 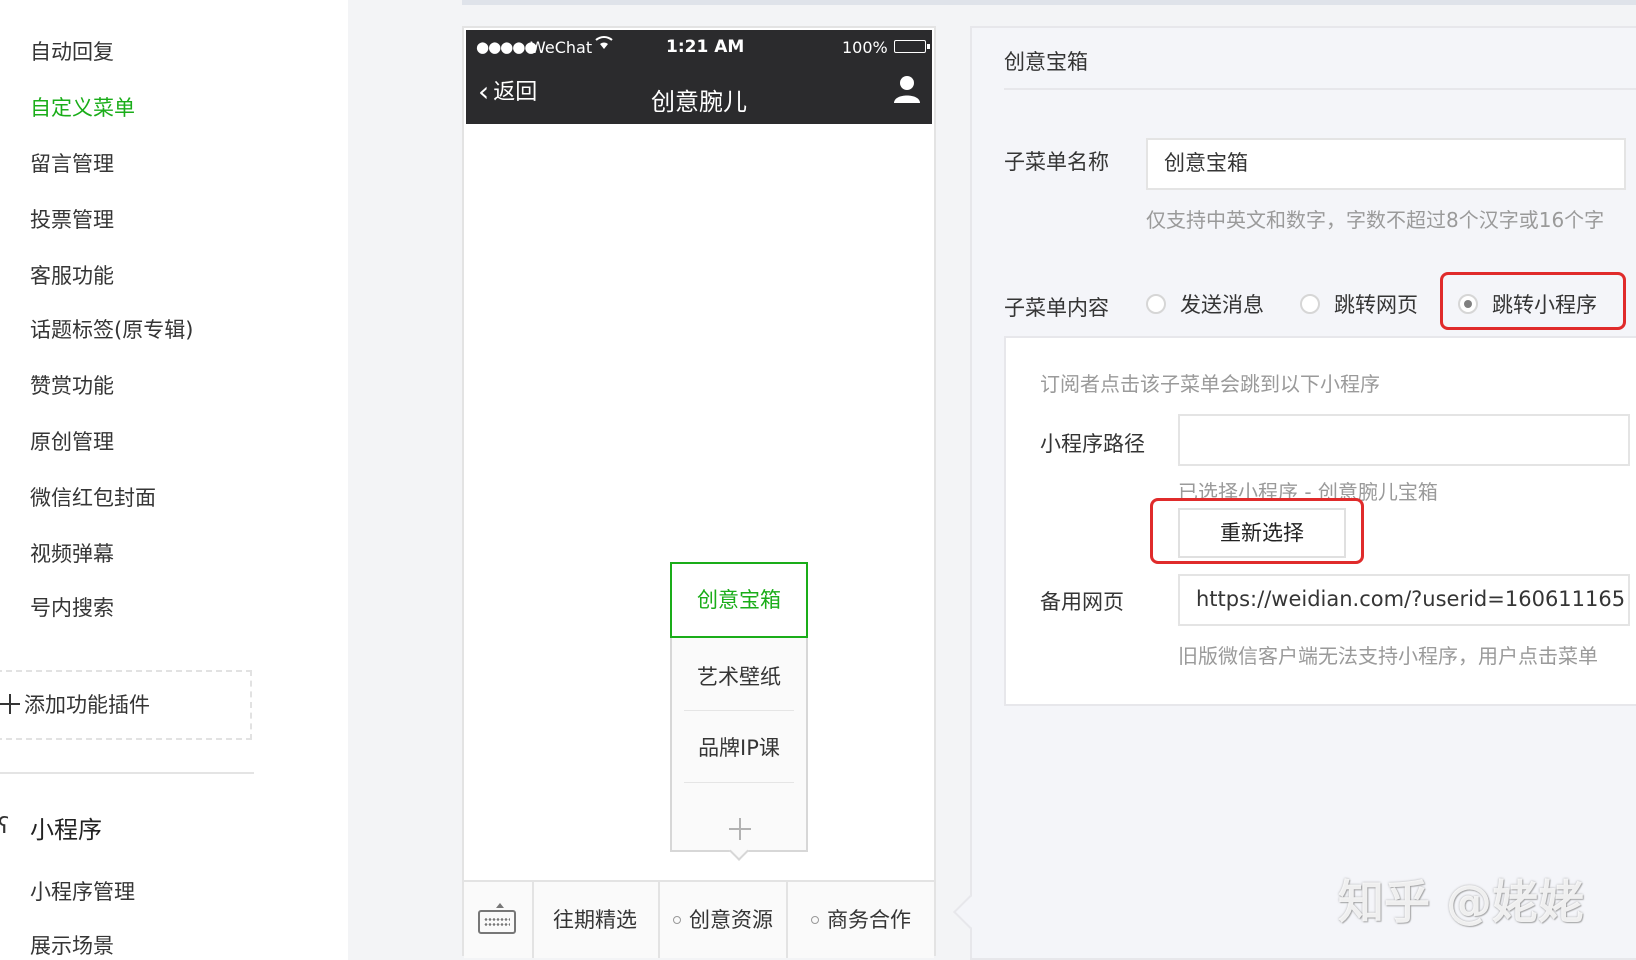 What do you see at coordinates (865, 47) in the screenshot?
I see `battery-percent: 100%` at bounding box center [865, 47].